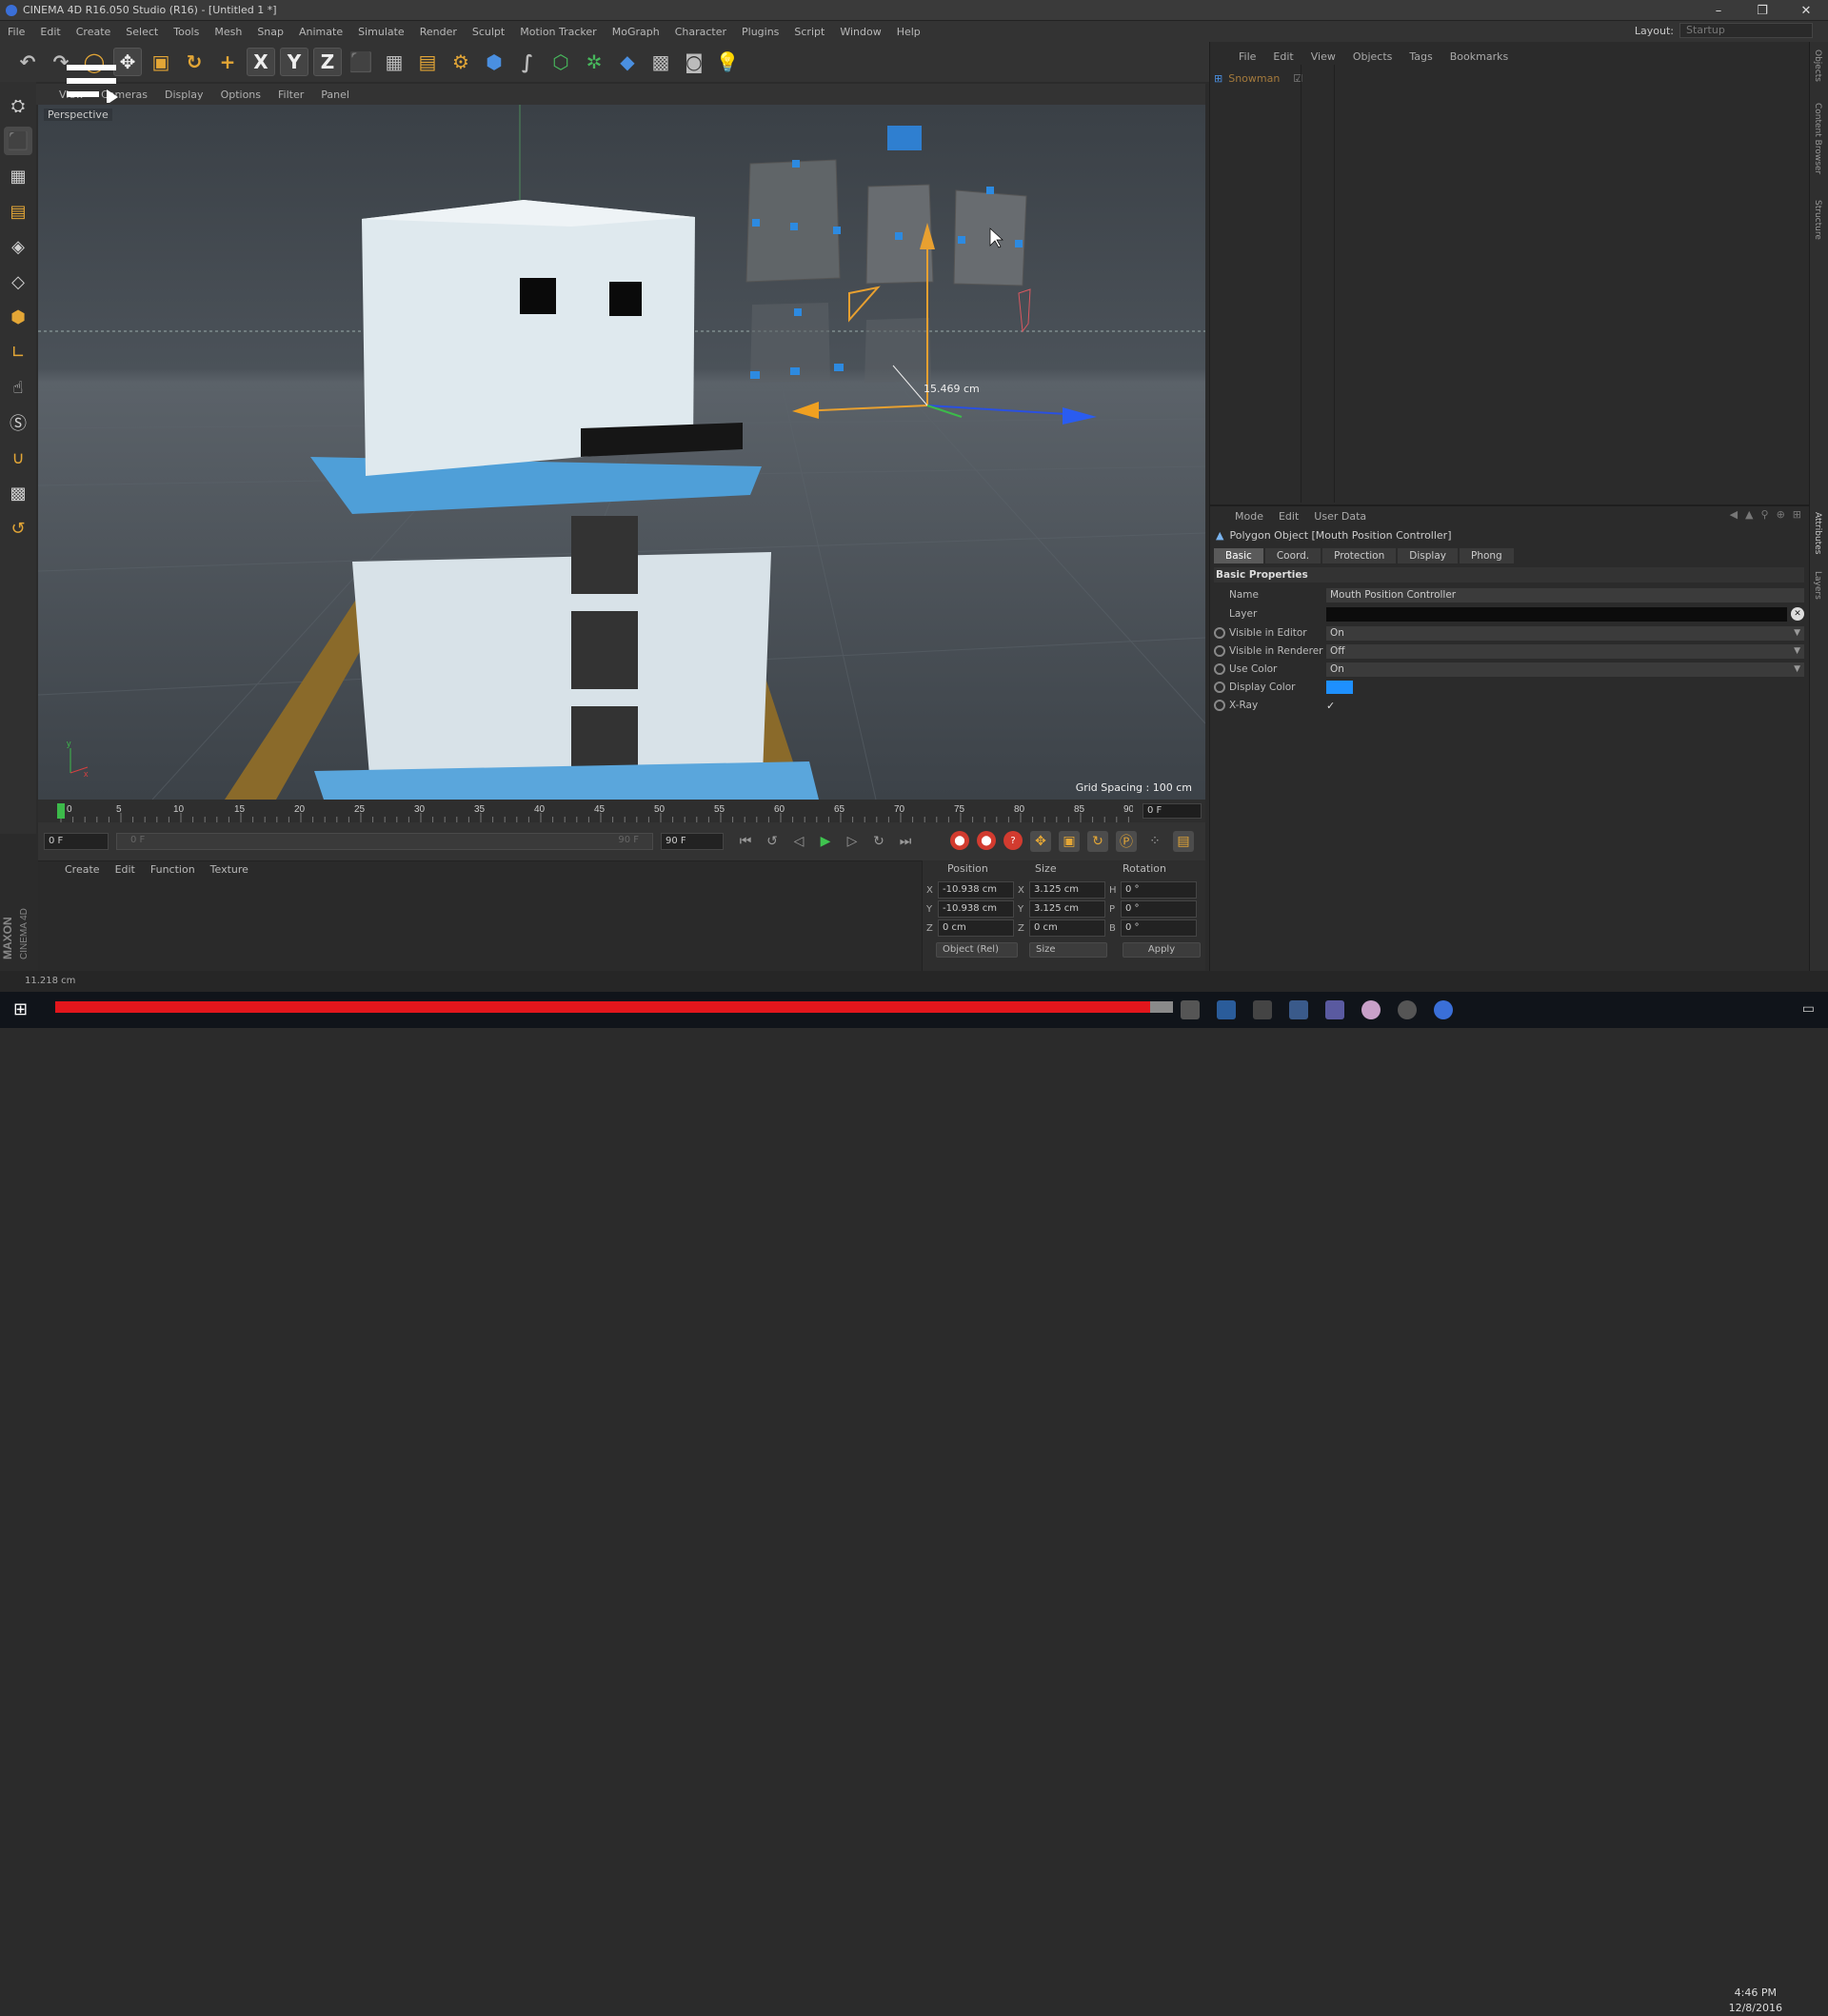 This screenshot has width=1828, height=2016. What do you see at coordinates (1565, 633) in the screenshot?
I see `visible-in-editor-dropdown: On ▼` at bounding box center [1565, 633].